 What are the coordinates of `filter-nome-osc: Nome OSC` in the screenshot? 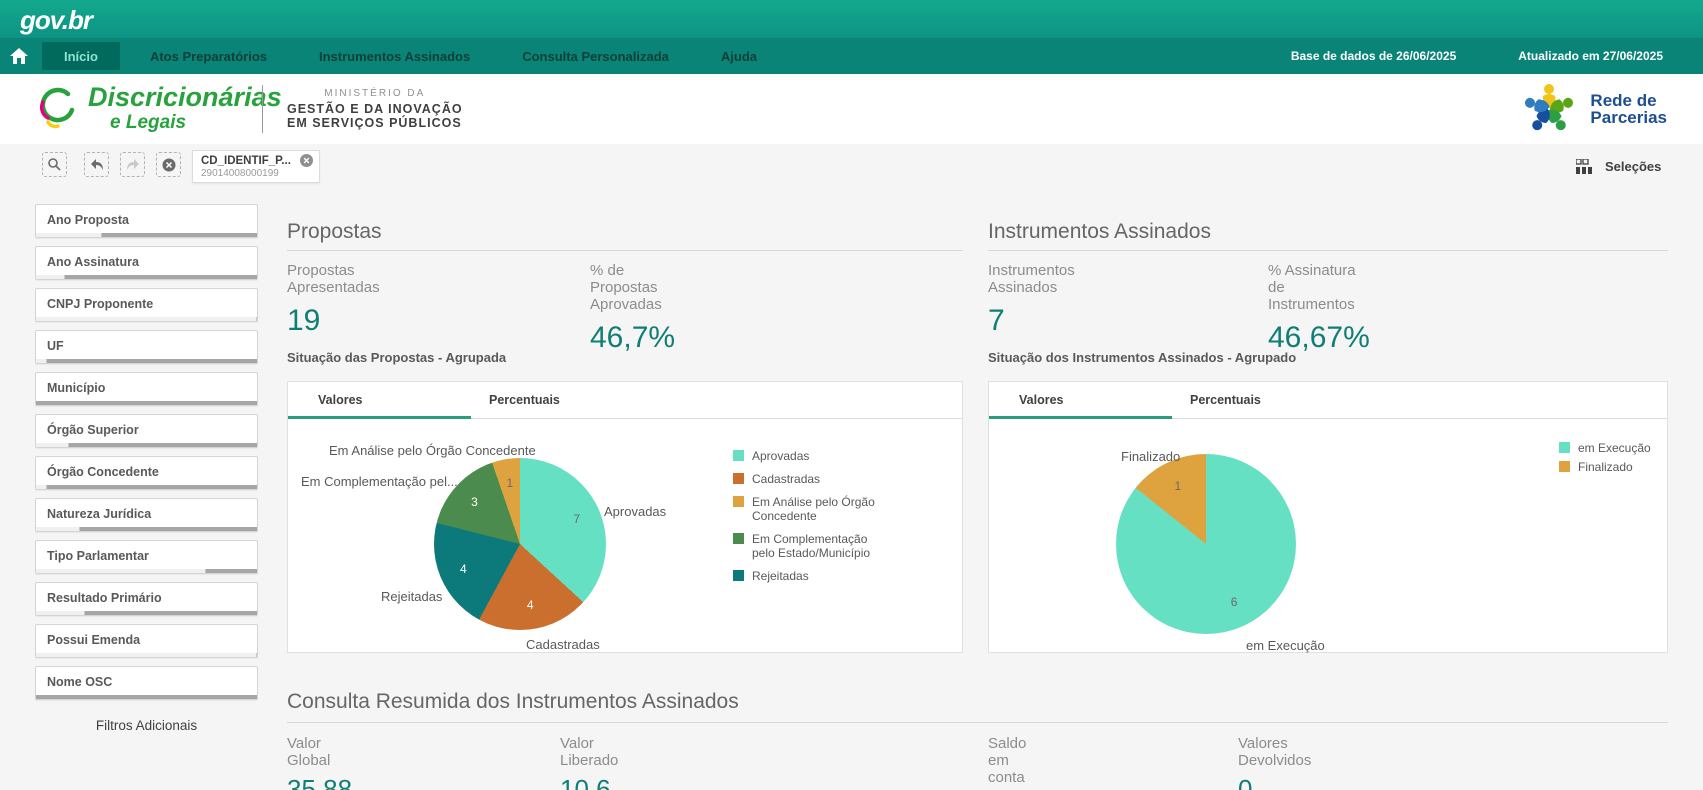 It's located at (146, 683).